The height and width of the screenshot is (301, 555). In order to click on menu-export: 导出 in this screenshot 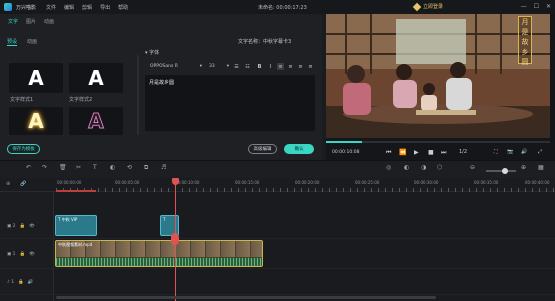, I will do `click(105, 7)`.